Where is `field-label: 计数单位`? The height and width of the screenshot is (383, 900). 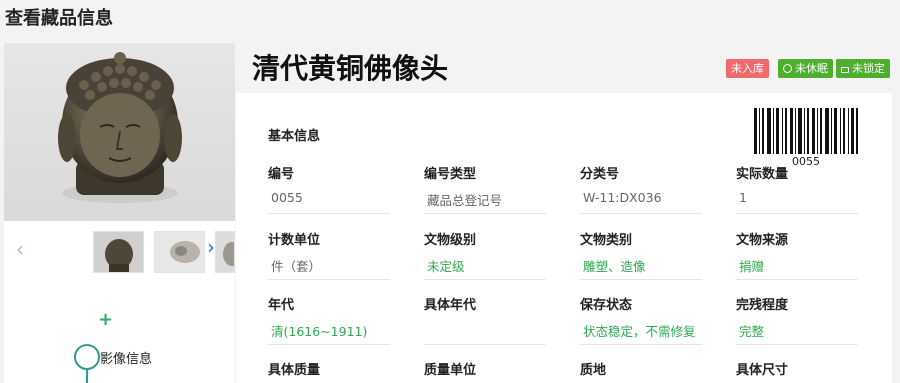 field-label: 计数单位 is located at coordinates (294, 240).